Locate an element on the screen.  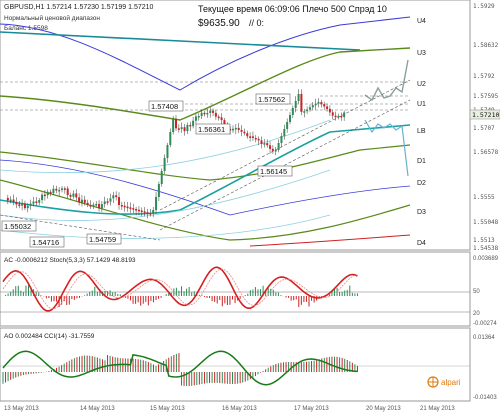
price-tick: 1.5707 is located at coordinates (484, 128).